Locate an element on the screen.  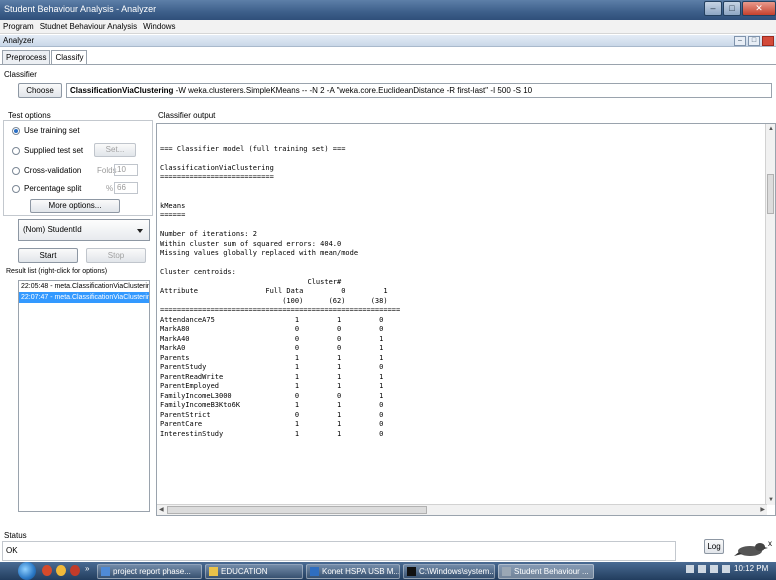
classifier-name: ClassificationViaClustering is located at coordinates (122, 90).